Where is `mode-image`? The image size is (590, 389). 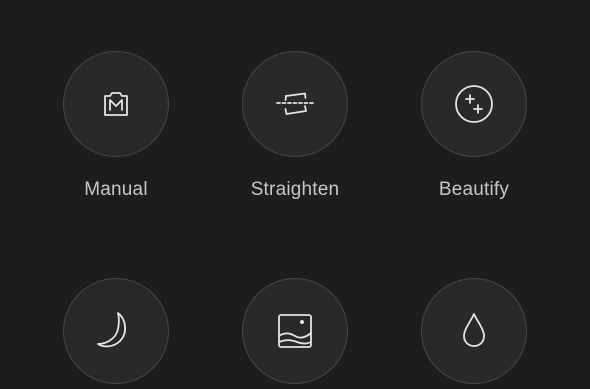 mode-image is located at coordinates (295, 333).